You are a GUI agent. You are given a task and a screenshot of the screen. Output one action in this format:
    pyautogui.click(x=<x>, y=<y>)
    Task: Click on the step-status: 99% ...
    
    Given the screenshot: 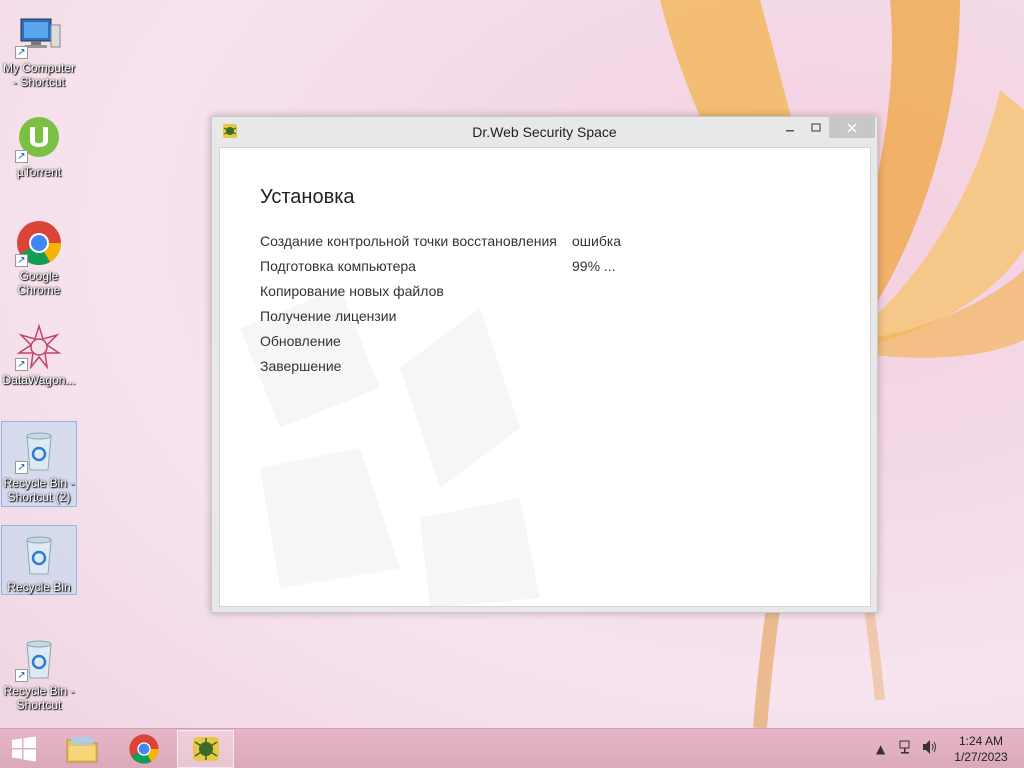 What is the action you would take?
    pyautogui.click(x=594, y=266)
    